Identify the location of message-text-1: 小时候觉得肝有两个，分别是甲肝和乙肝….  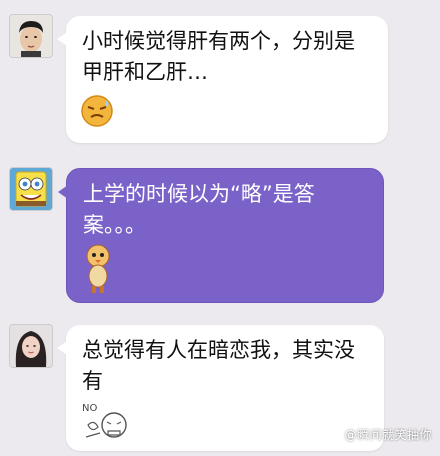
(218, 56).